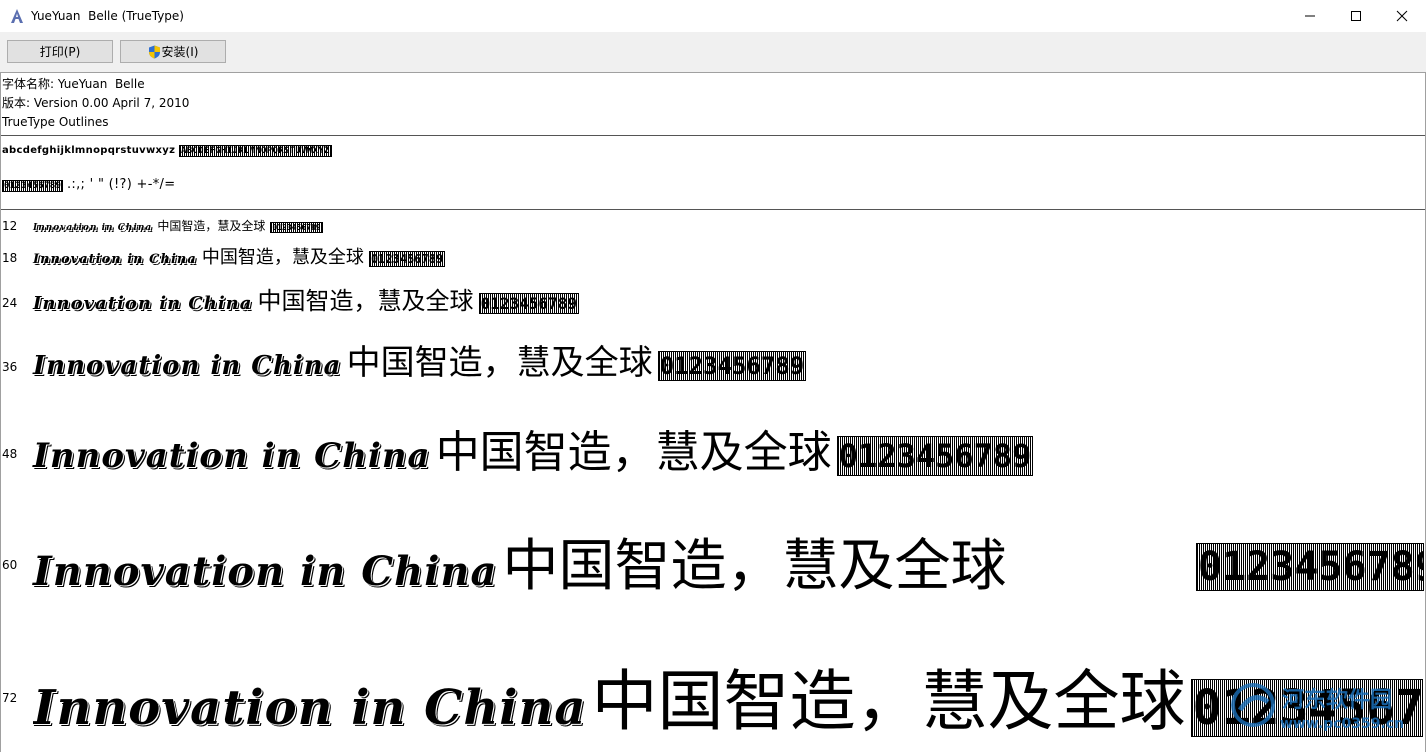  I want to click on charset-uppercase: ABCDEFGHIJKLMNOPQRSTUVWXYZ, so click(255, 151).